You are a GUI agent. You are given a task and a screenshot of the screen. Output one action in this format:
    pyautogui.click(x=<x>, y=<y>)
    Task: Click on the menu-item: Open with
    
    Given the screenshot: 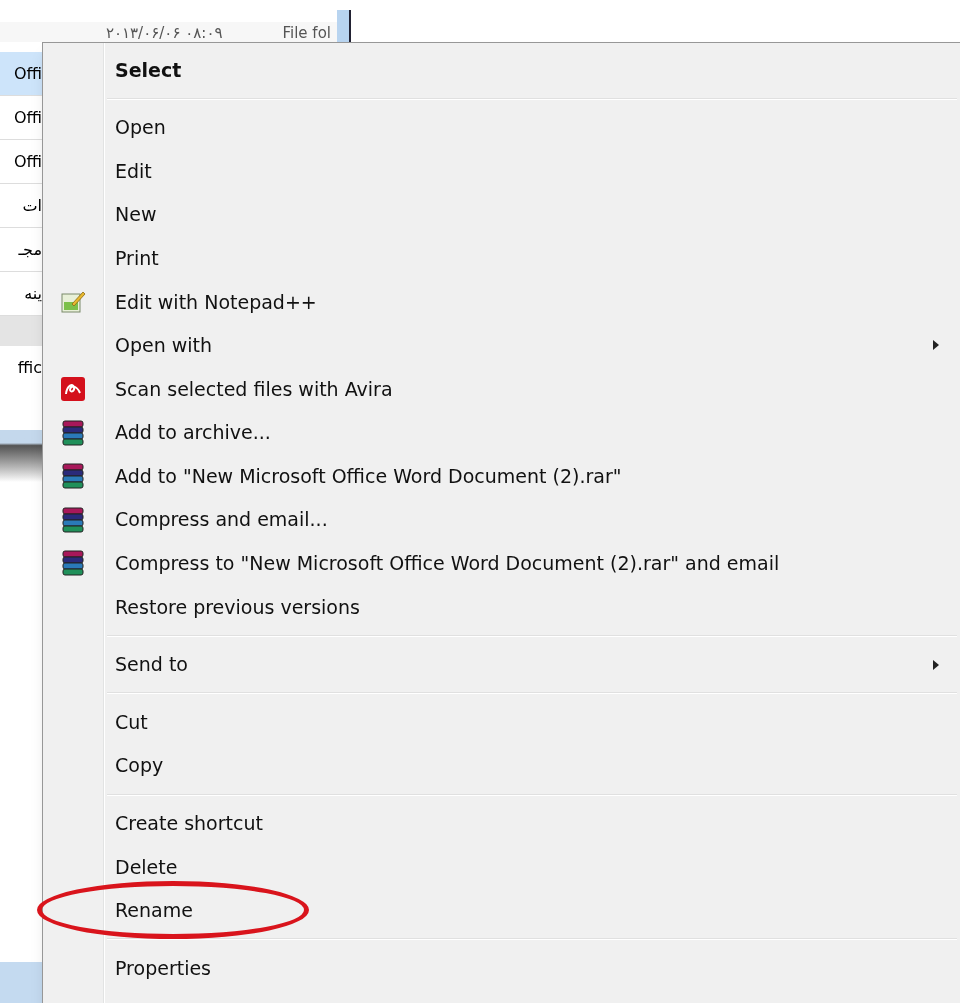 What is the action you would take?
    pyautogui.click(x=501, y=345)
    